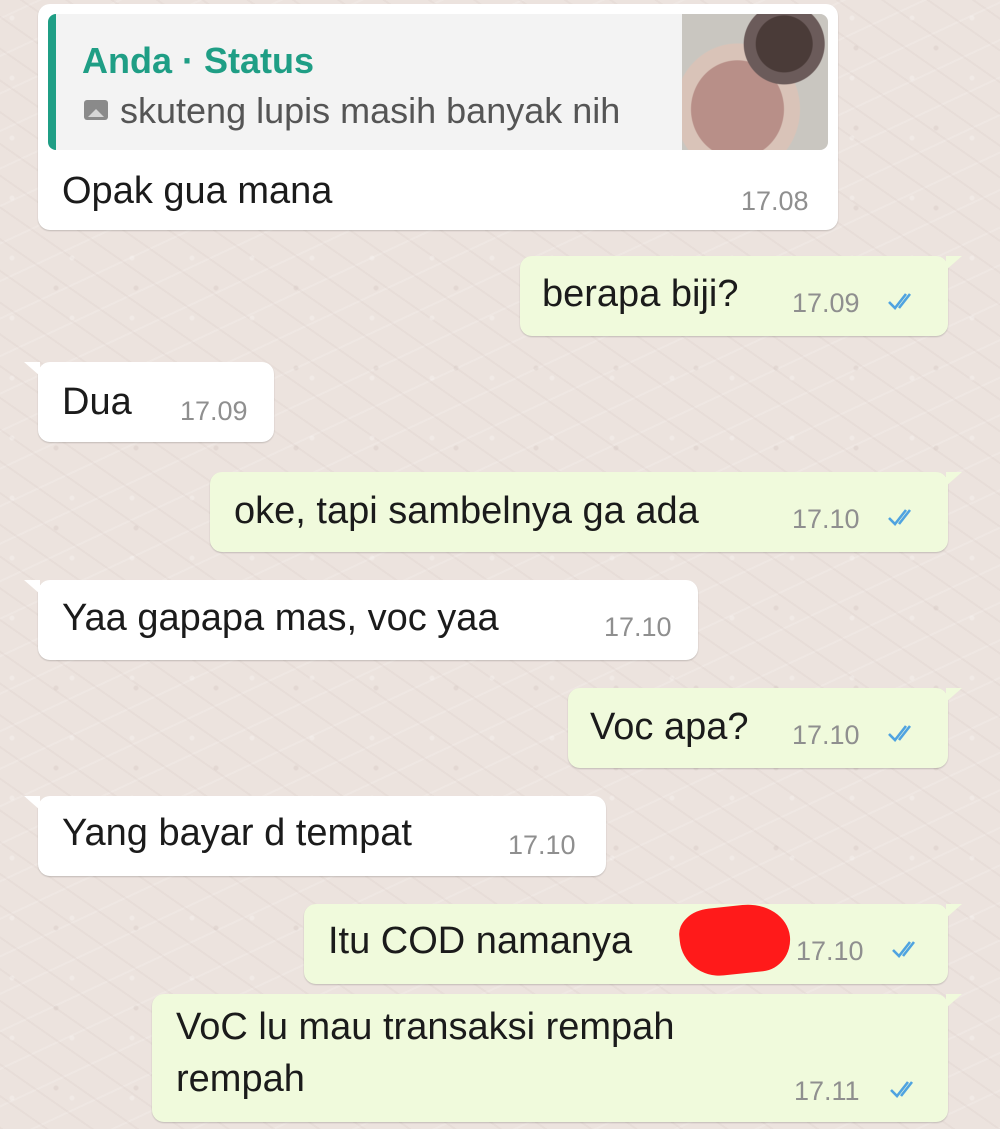  Describe the element at coordinates (96, 110) in the screenshot. I see `photo-icon` at that location.